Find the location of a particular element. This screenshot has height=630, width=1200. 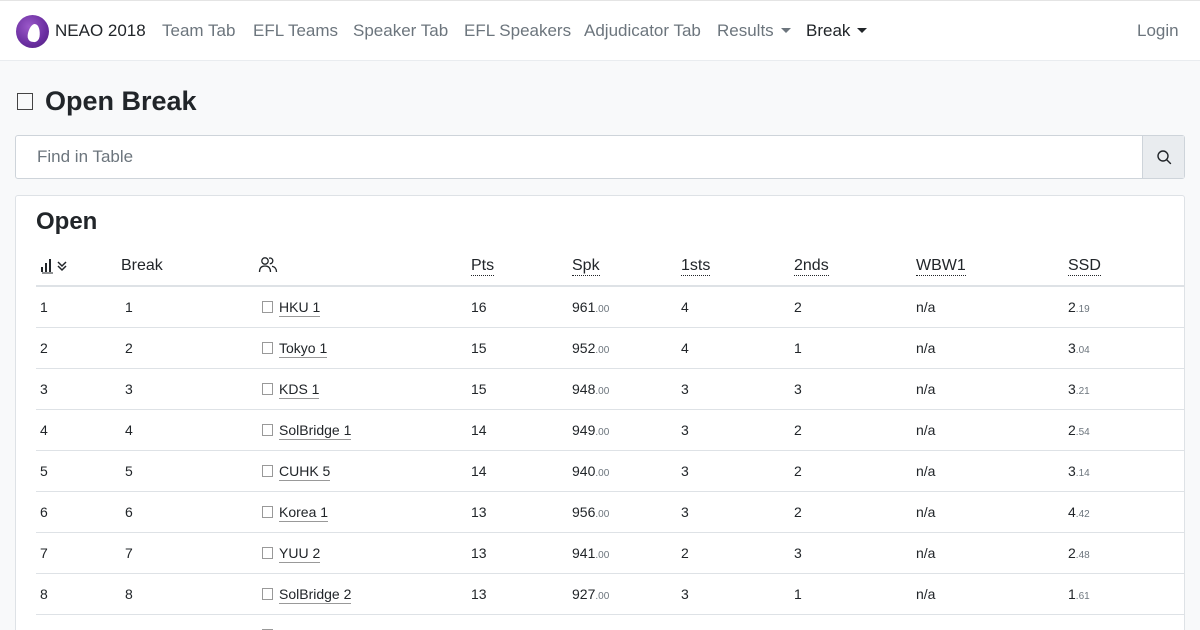

team-cell: SolBridge 2 is located at coordinates (364, 594).